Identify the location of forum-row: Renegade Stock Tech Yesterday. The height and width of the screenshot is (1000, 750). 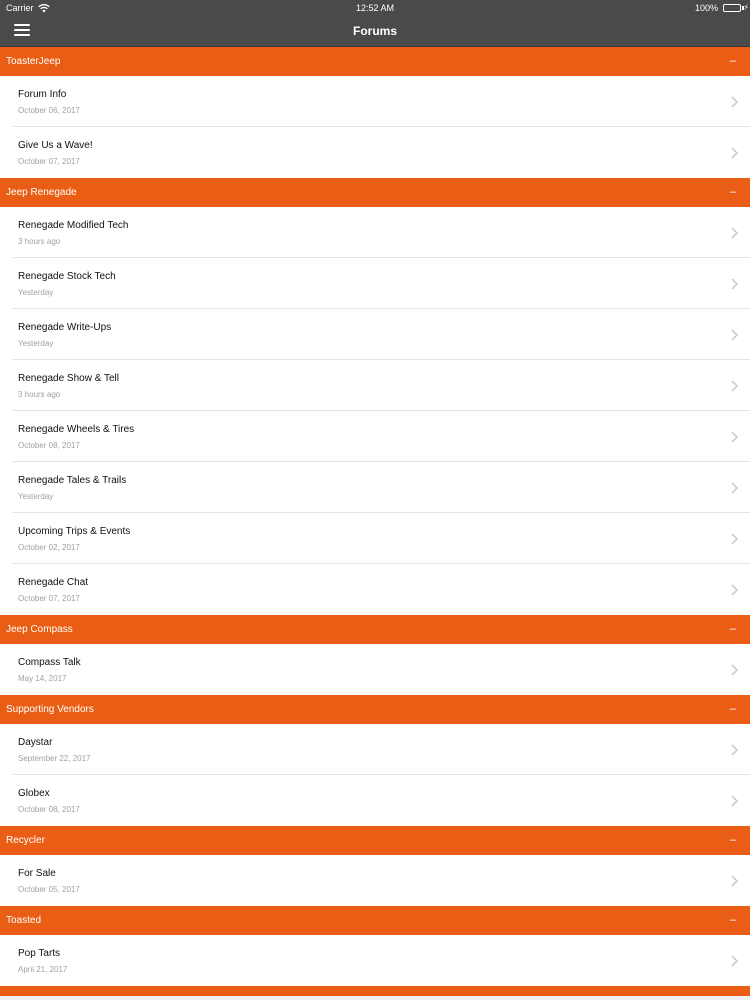
(375, 283).